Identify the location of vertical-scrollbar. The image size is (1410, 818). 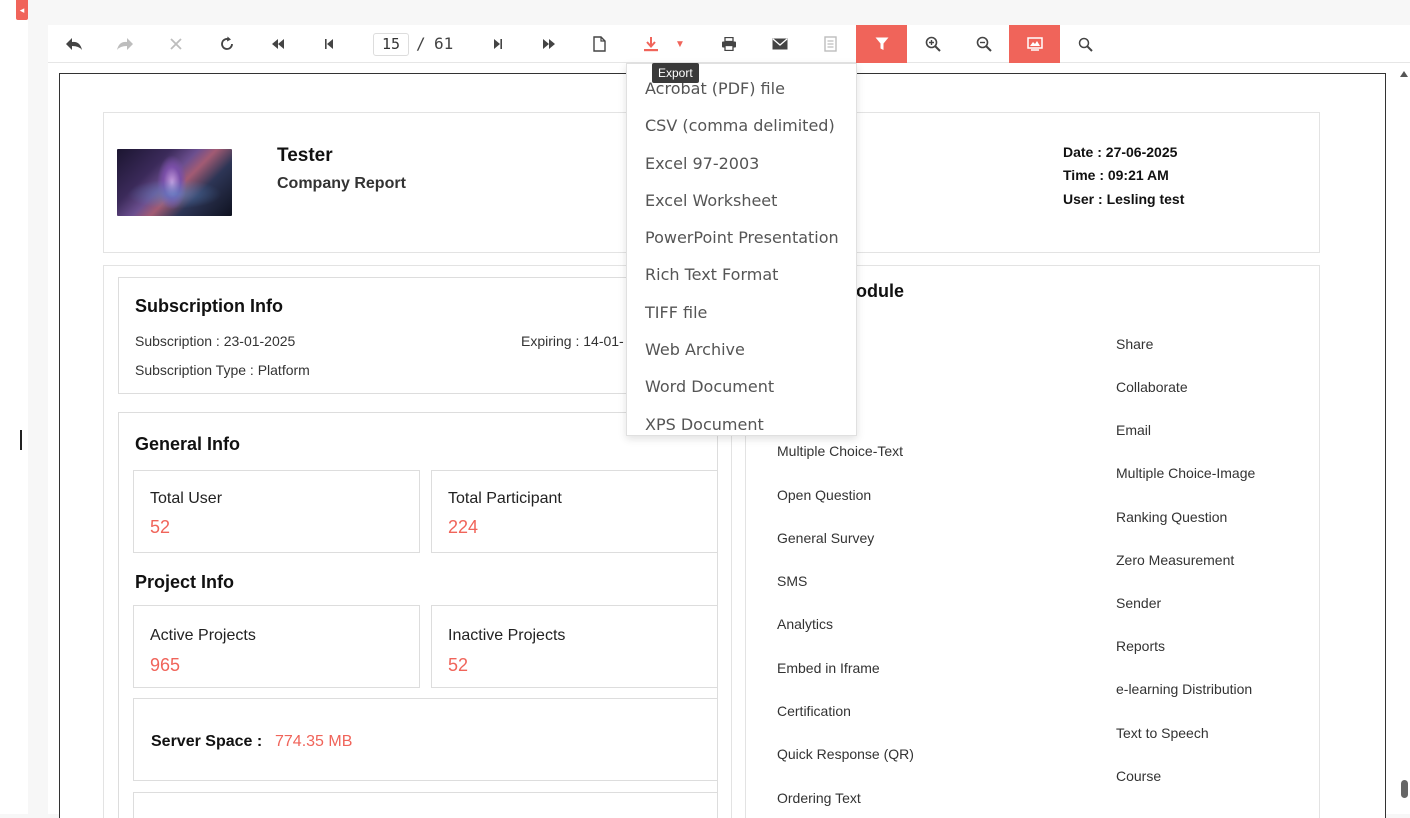
(1404, 442).